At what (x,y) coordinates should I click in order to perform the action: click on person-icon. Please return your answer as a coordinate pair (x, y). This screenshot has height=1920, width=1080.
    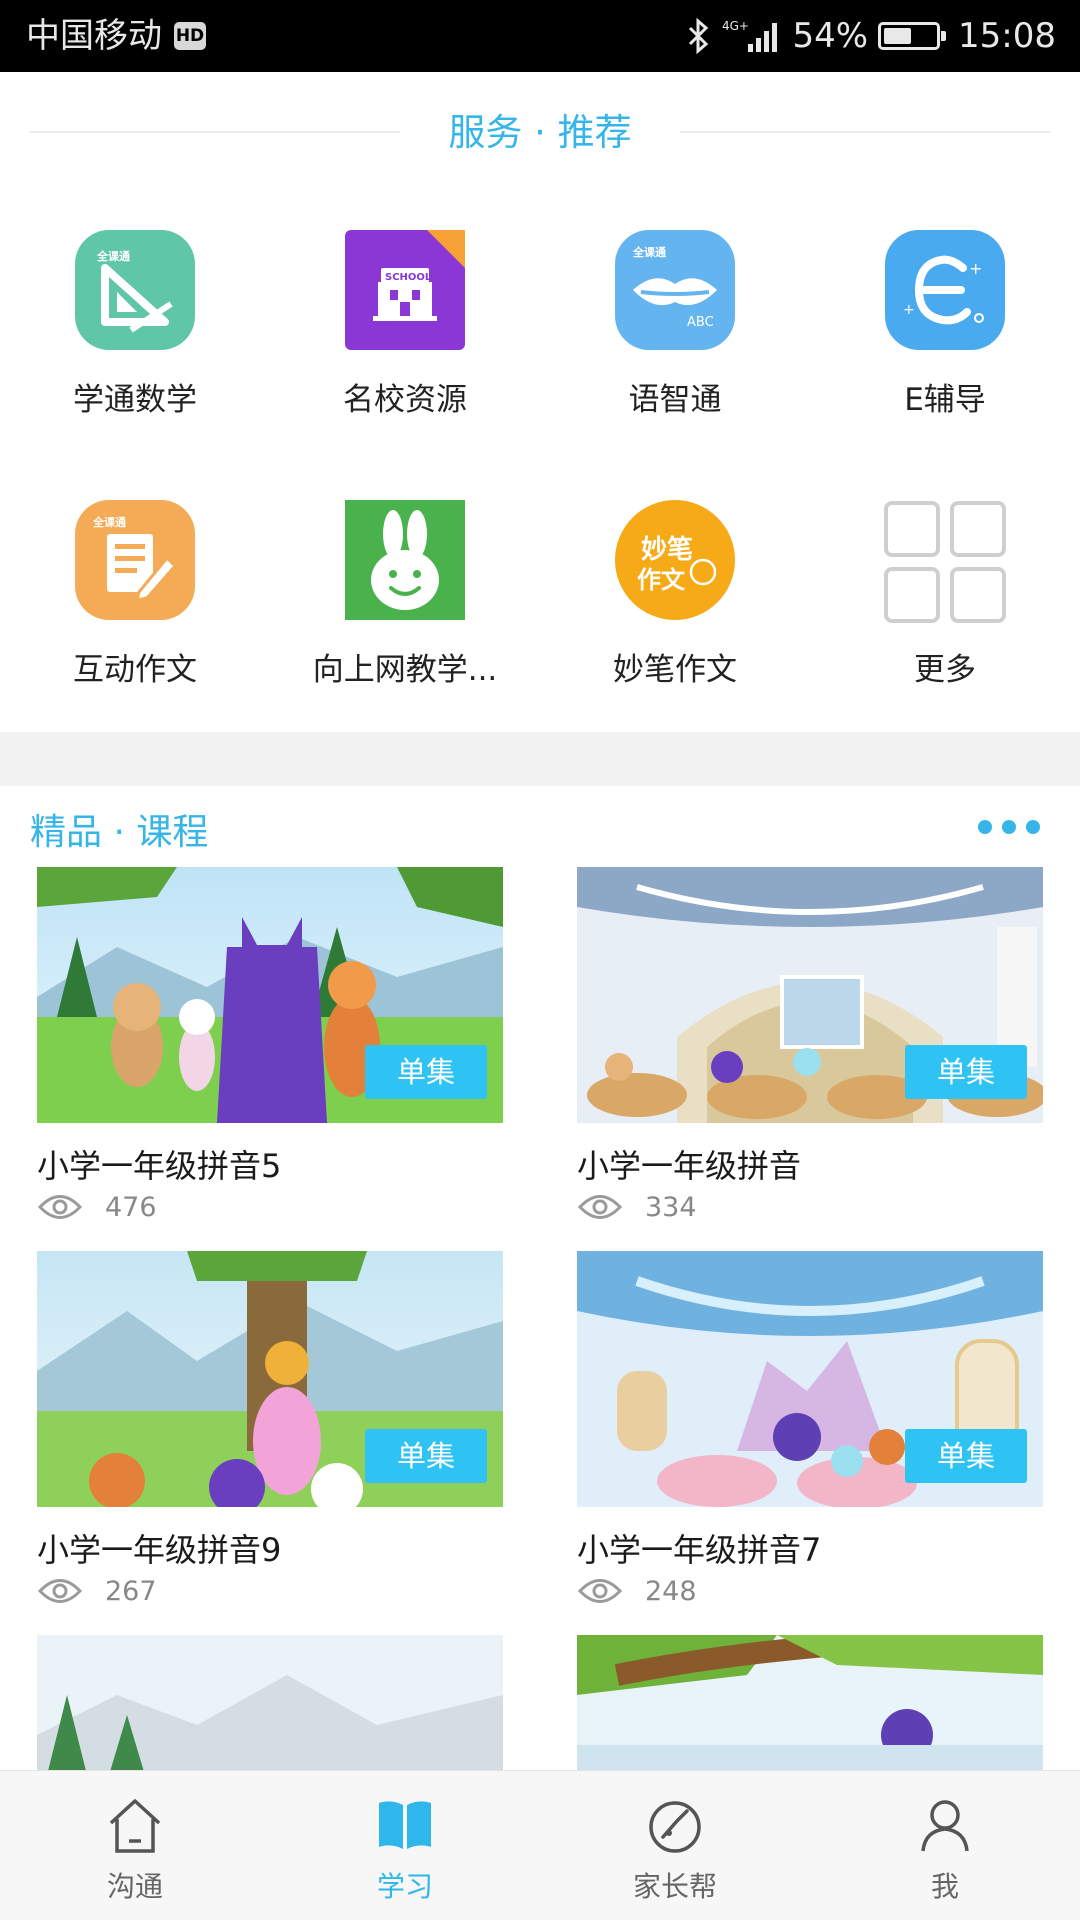
    Looking at the image, I should click on (945, 1826).